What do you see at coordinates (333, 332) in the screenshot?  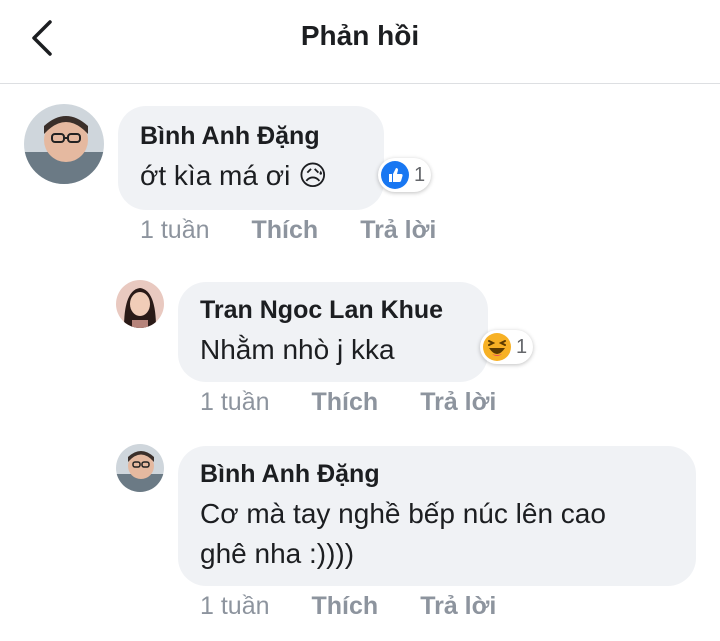 I see `comment-bubble: Tran Ngoc Lan Khue Nhằm nhò j kka` at bounding box center [333, 332].